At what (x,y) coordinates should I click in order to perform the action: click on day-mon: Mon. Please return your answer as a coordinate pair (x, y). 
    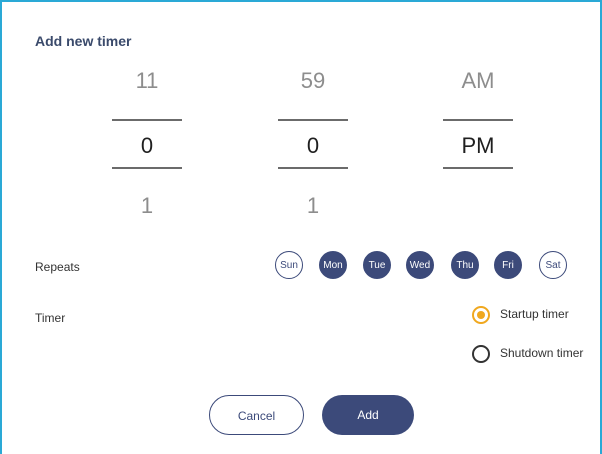
    Looking at the image, I should click on (333, 265).